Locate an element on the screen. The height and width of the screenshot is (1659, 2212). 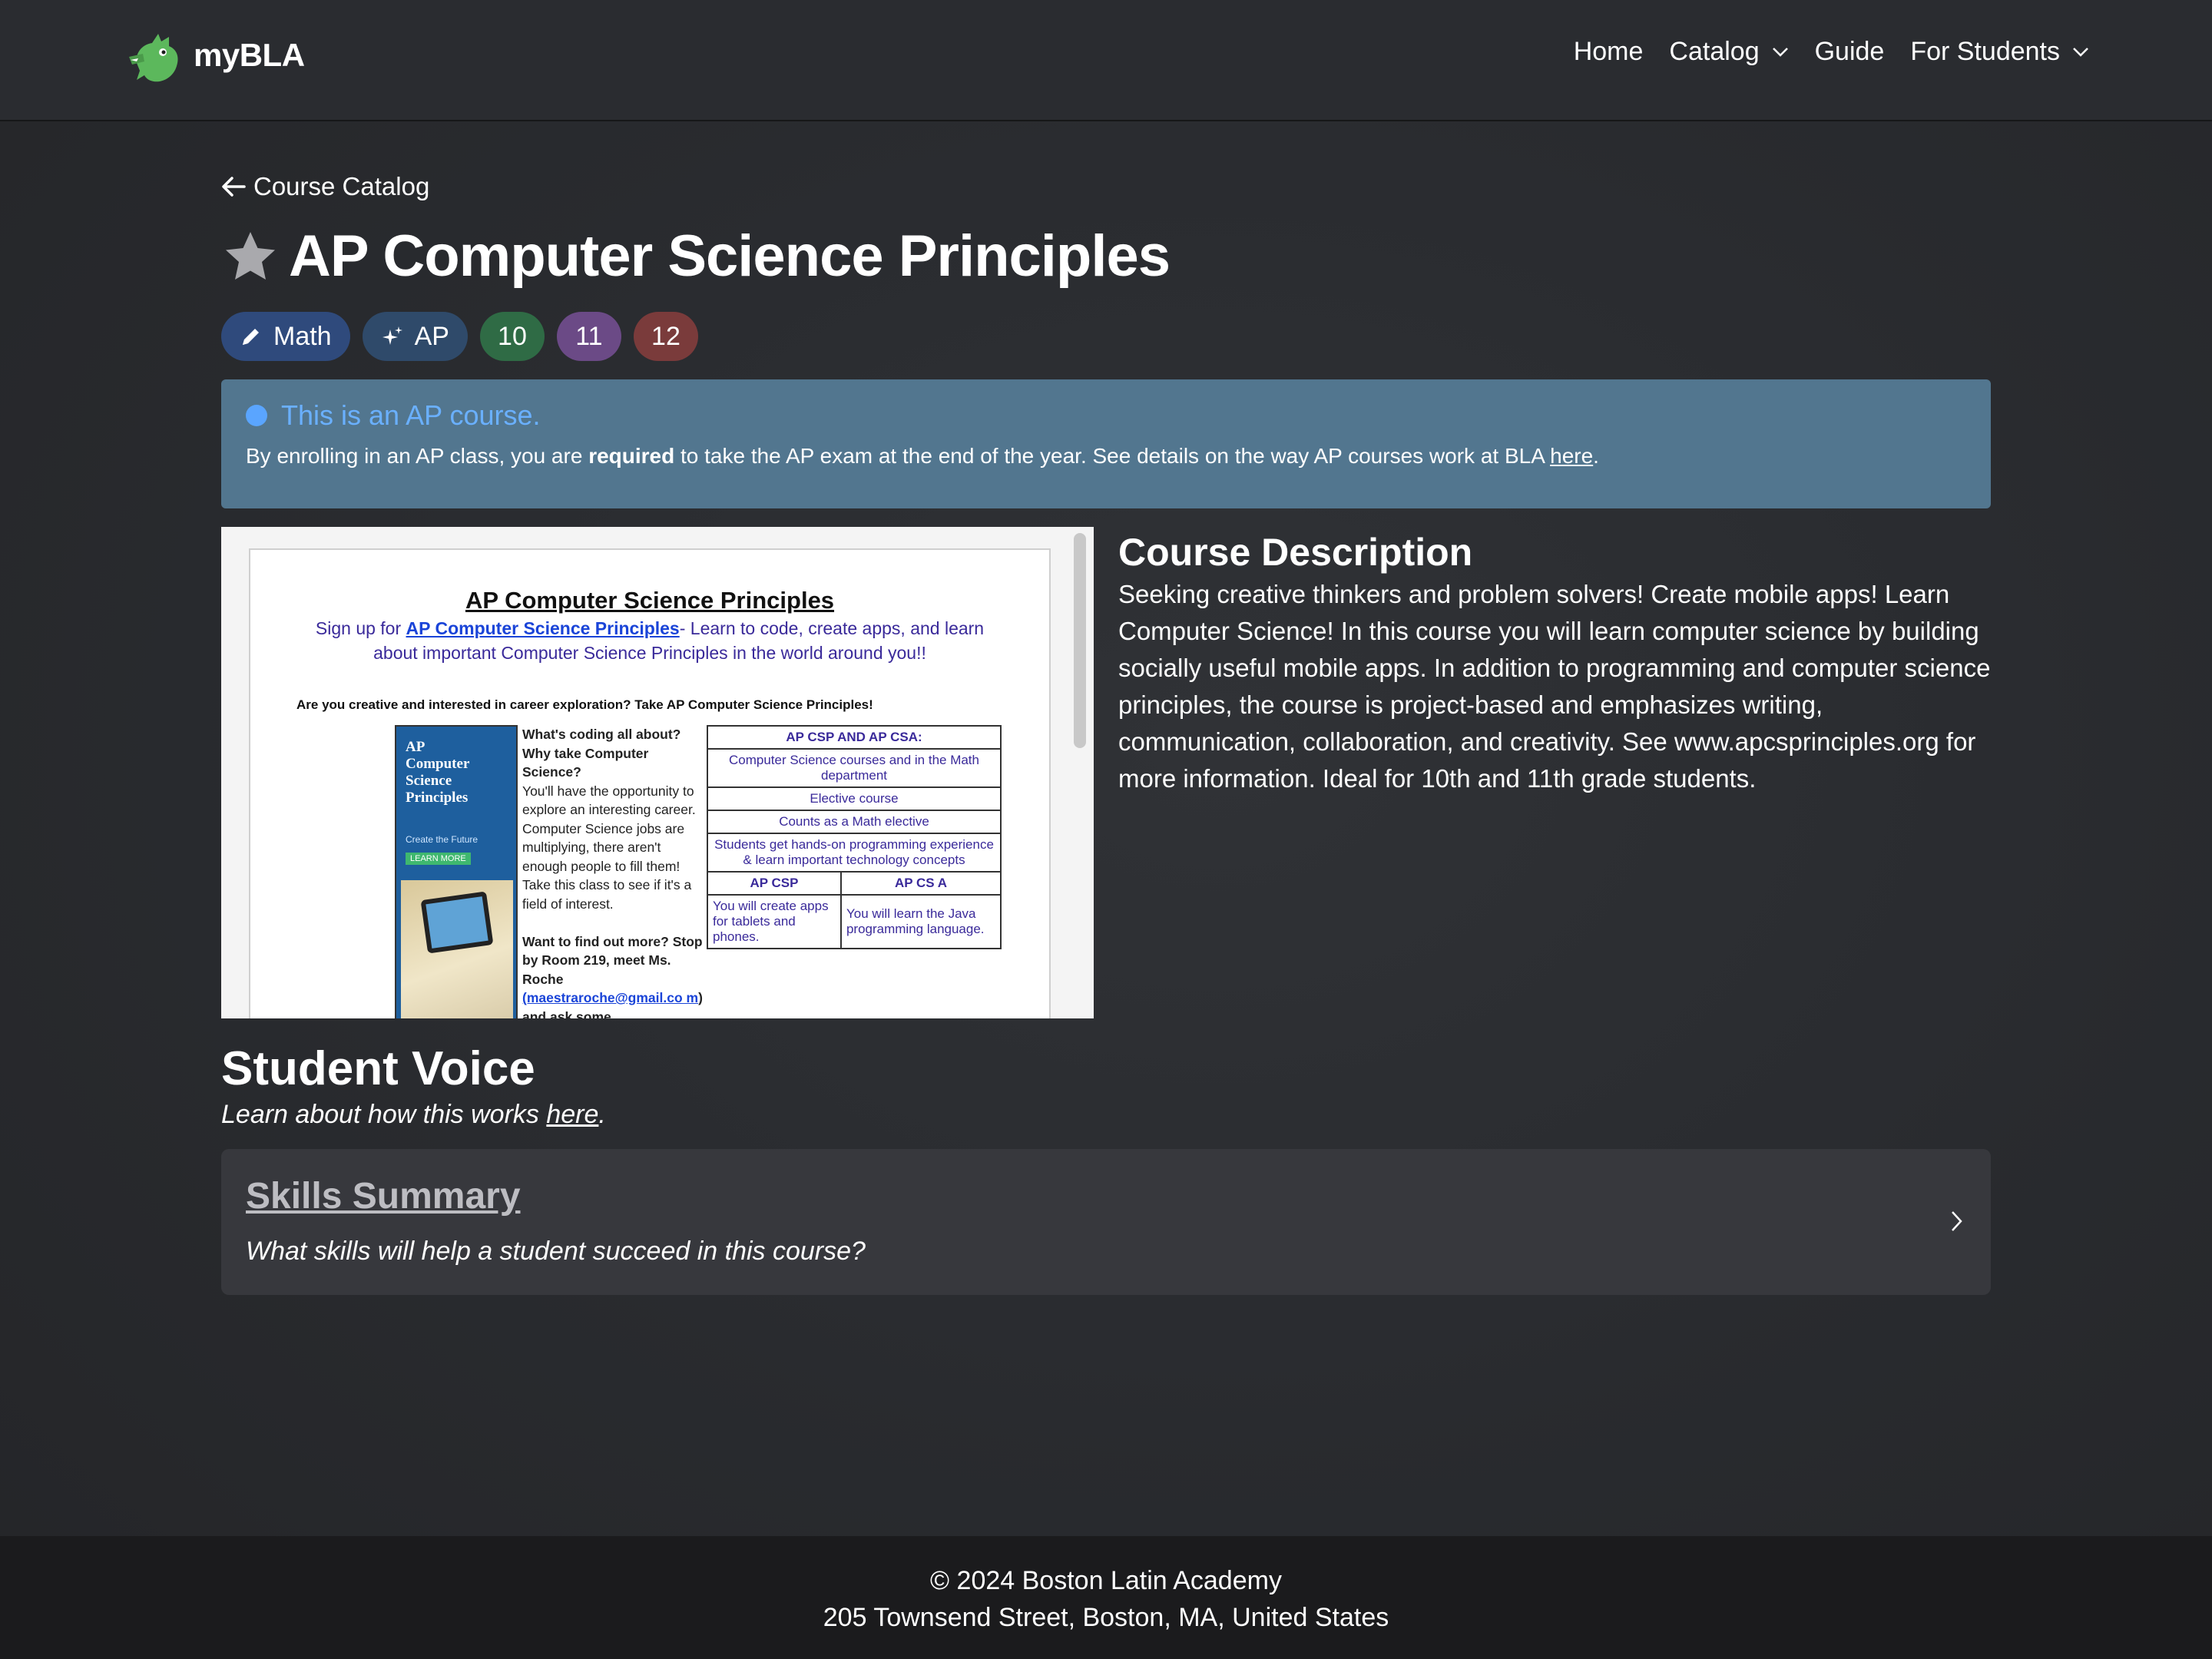
skills-summary-title: Skills Summary is located at coordinates (383, 1196).